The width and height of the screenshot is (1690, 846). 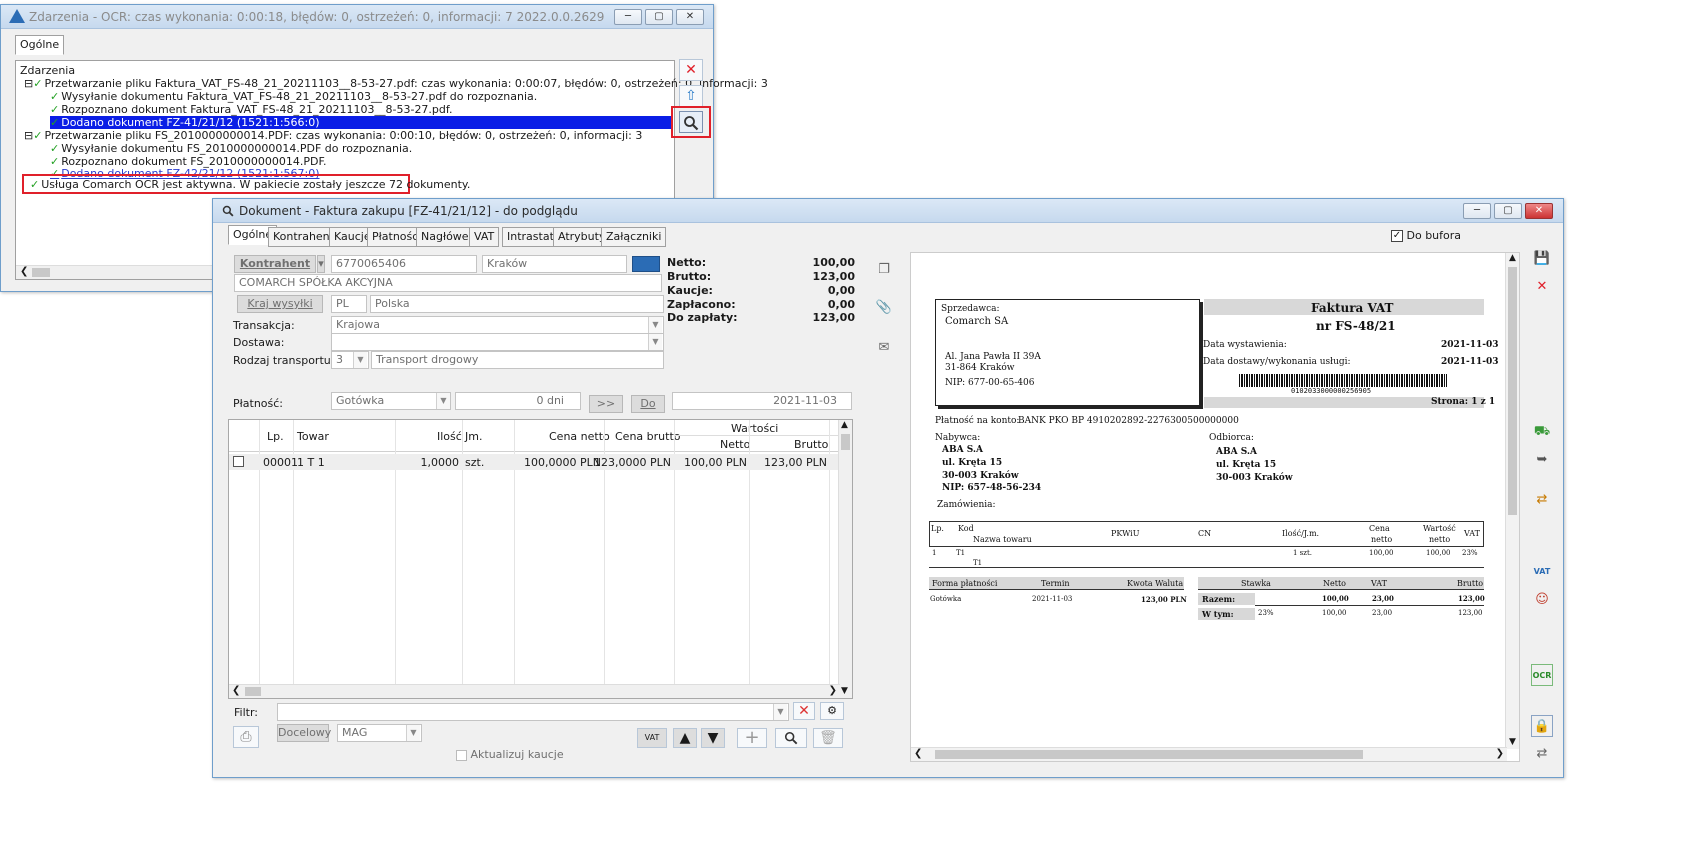 I want to click on ocr-icon: OCR, so click(x=1542, y=675).